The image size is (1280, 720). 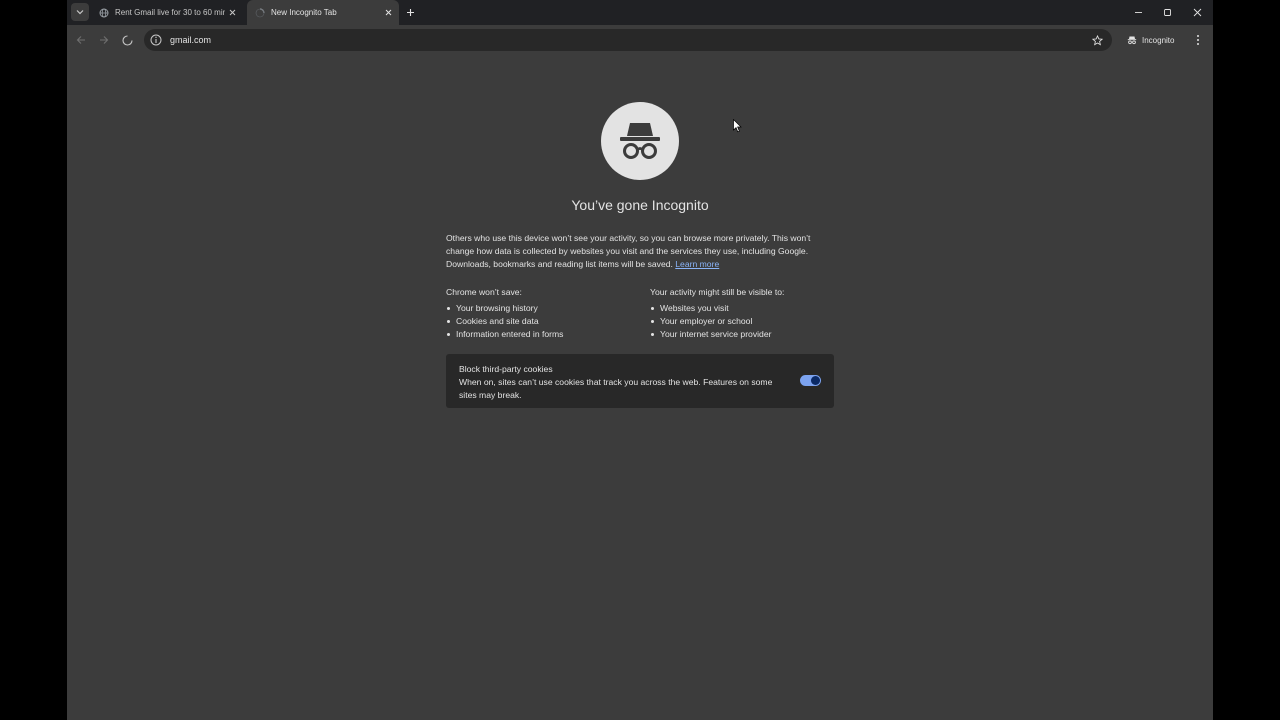 I want to click on chevron-down-icon, so click(x=80, y=12).